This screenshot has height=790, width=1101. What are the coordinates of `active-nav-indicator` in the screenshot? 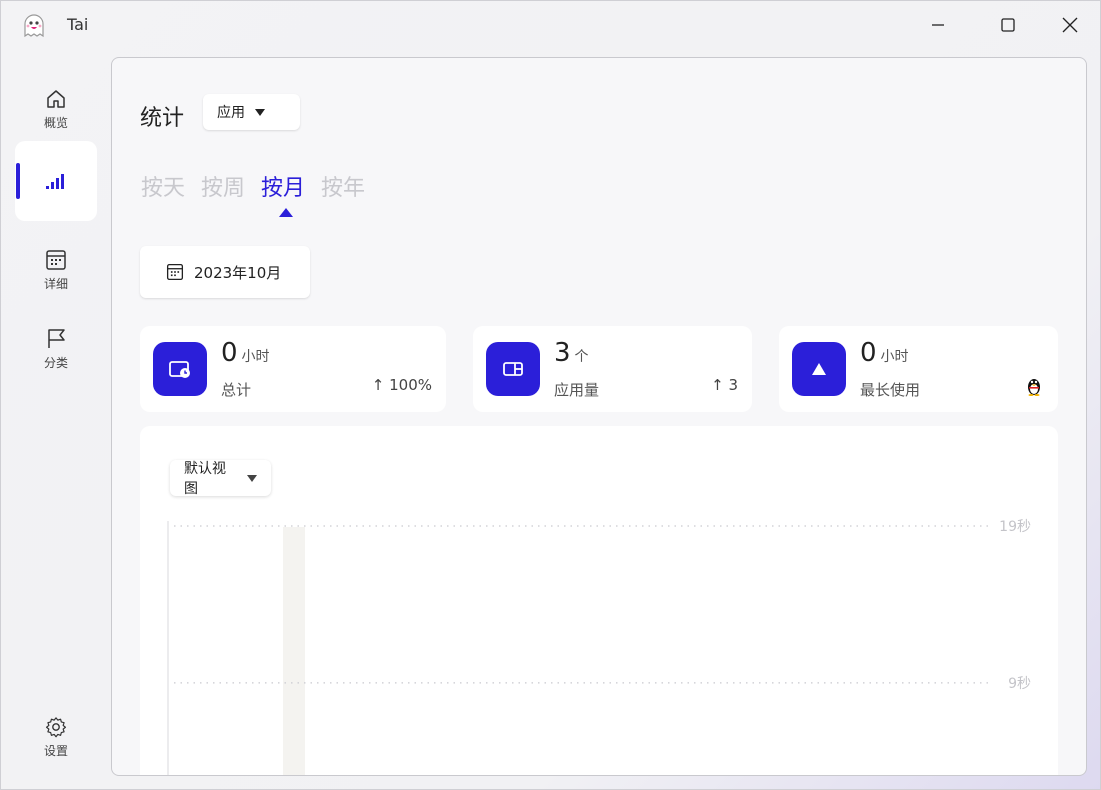 It's located at (18, 181).